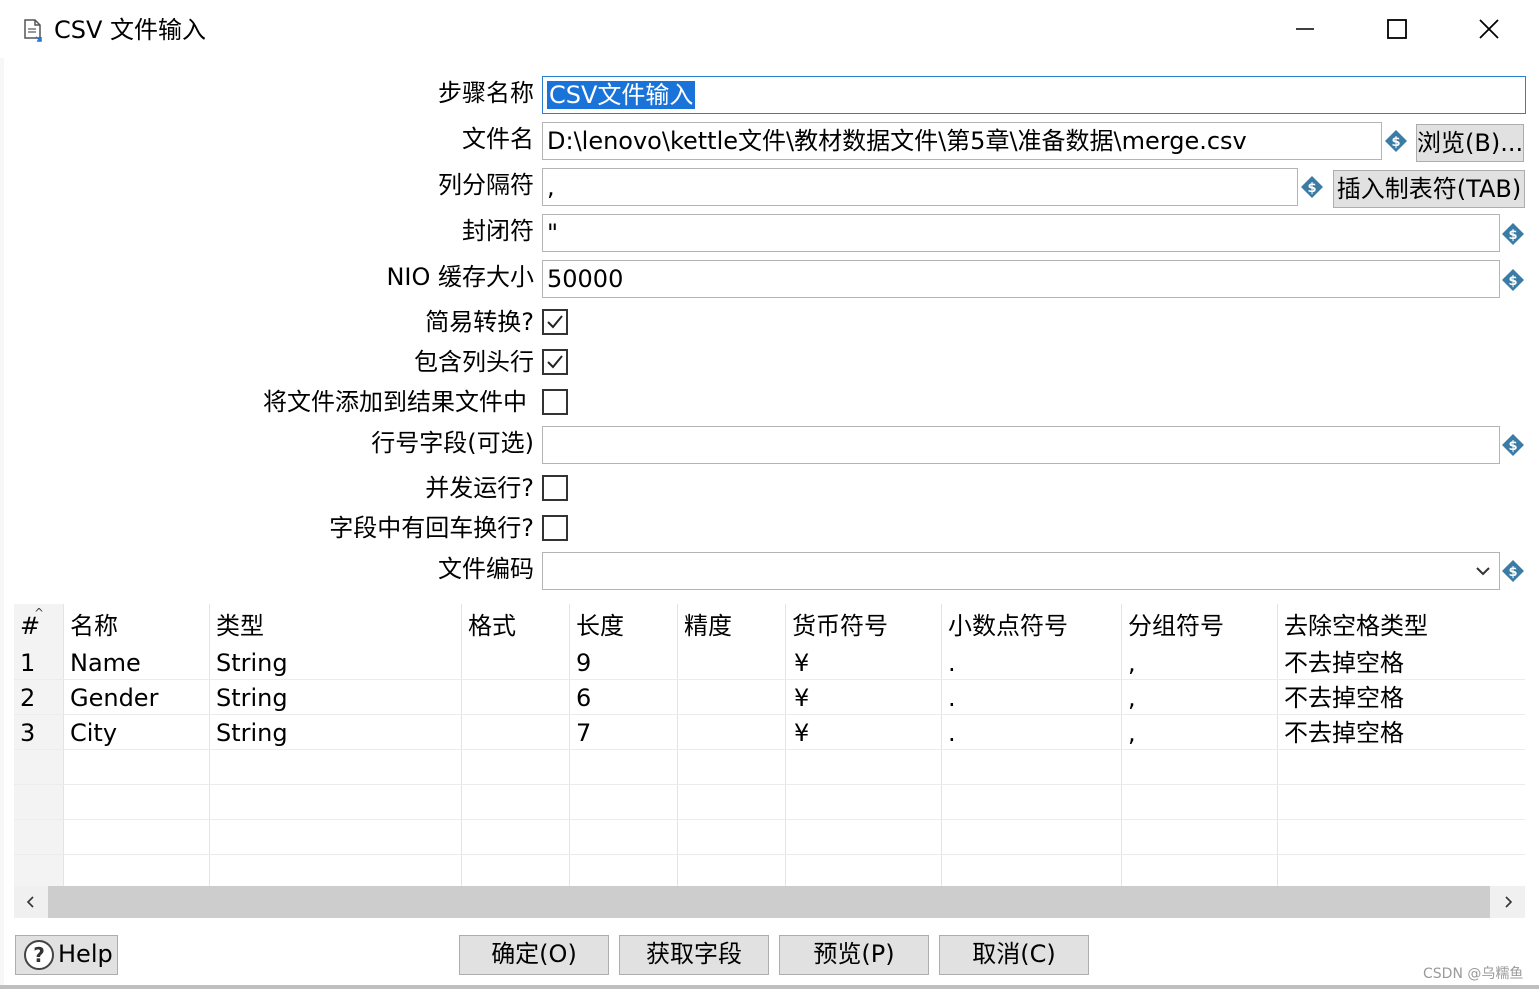 The width and height of the screenshot is (1539, 989). What do you see at coordinates (479, 488) in the screenshot?
I see `parallel-label: 并发运行?` at bounding box center [479, 488].